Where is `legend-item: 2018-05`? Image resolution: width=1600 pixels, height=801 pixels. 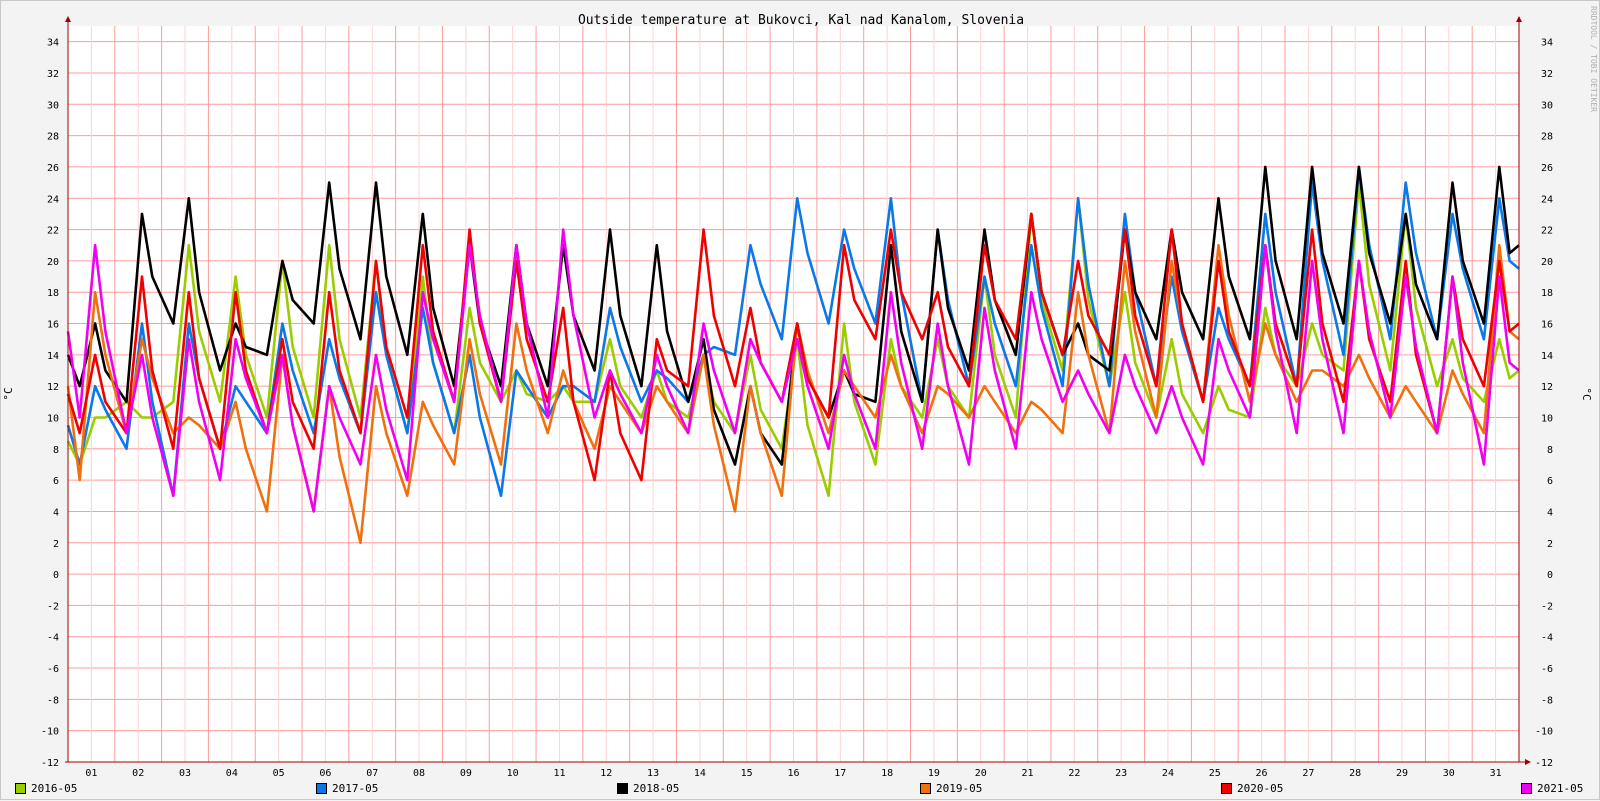 legend-item: 2018-05 is located at coordinates (648, 788).